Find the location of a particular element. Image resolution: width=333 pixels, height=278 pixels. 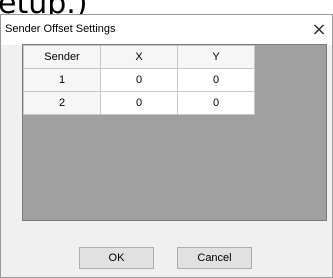

sender-cell: 1 is located at coordinates (62, 80).